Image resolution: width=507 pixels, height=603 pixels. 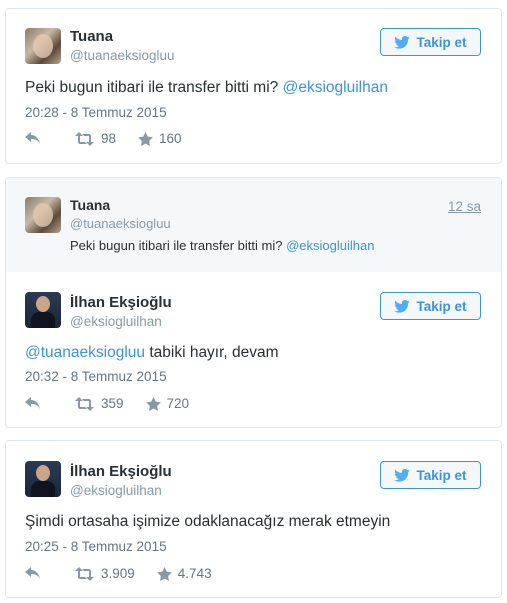 I want to click on favorite-button: 160, so click(x=160, y=138).